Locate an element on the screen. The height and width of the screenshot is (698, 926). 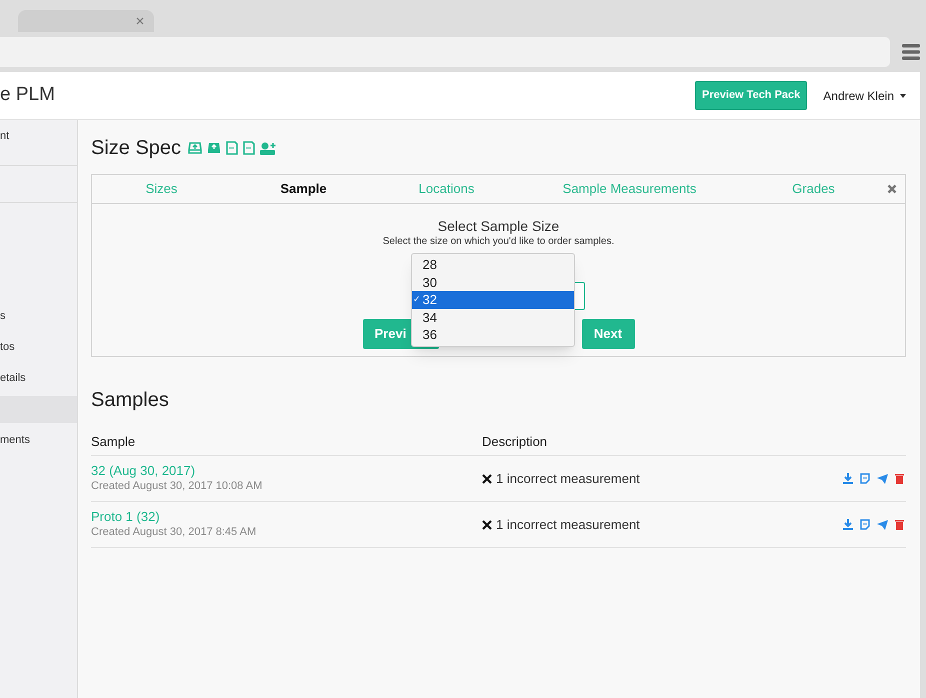
sidebar-item: etails is located at coordinates (38, 378).